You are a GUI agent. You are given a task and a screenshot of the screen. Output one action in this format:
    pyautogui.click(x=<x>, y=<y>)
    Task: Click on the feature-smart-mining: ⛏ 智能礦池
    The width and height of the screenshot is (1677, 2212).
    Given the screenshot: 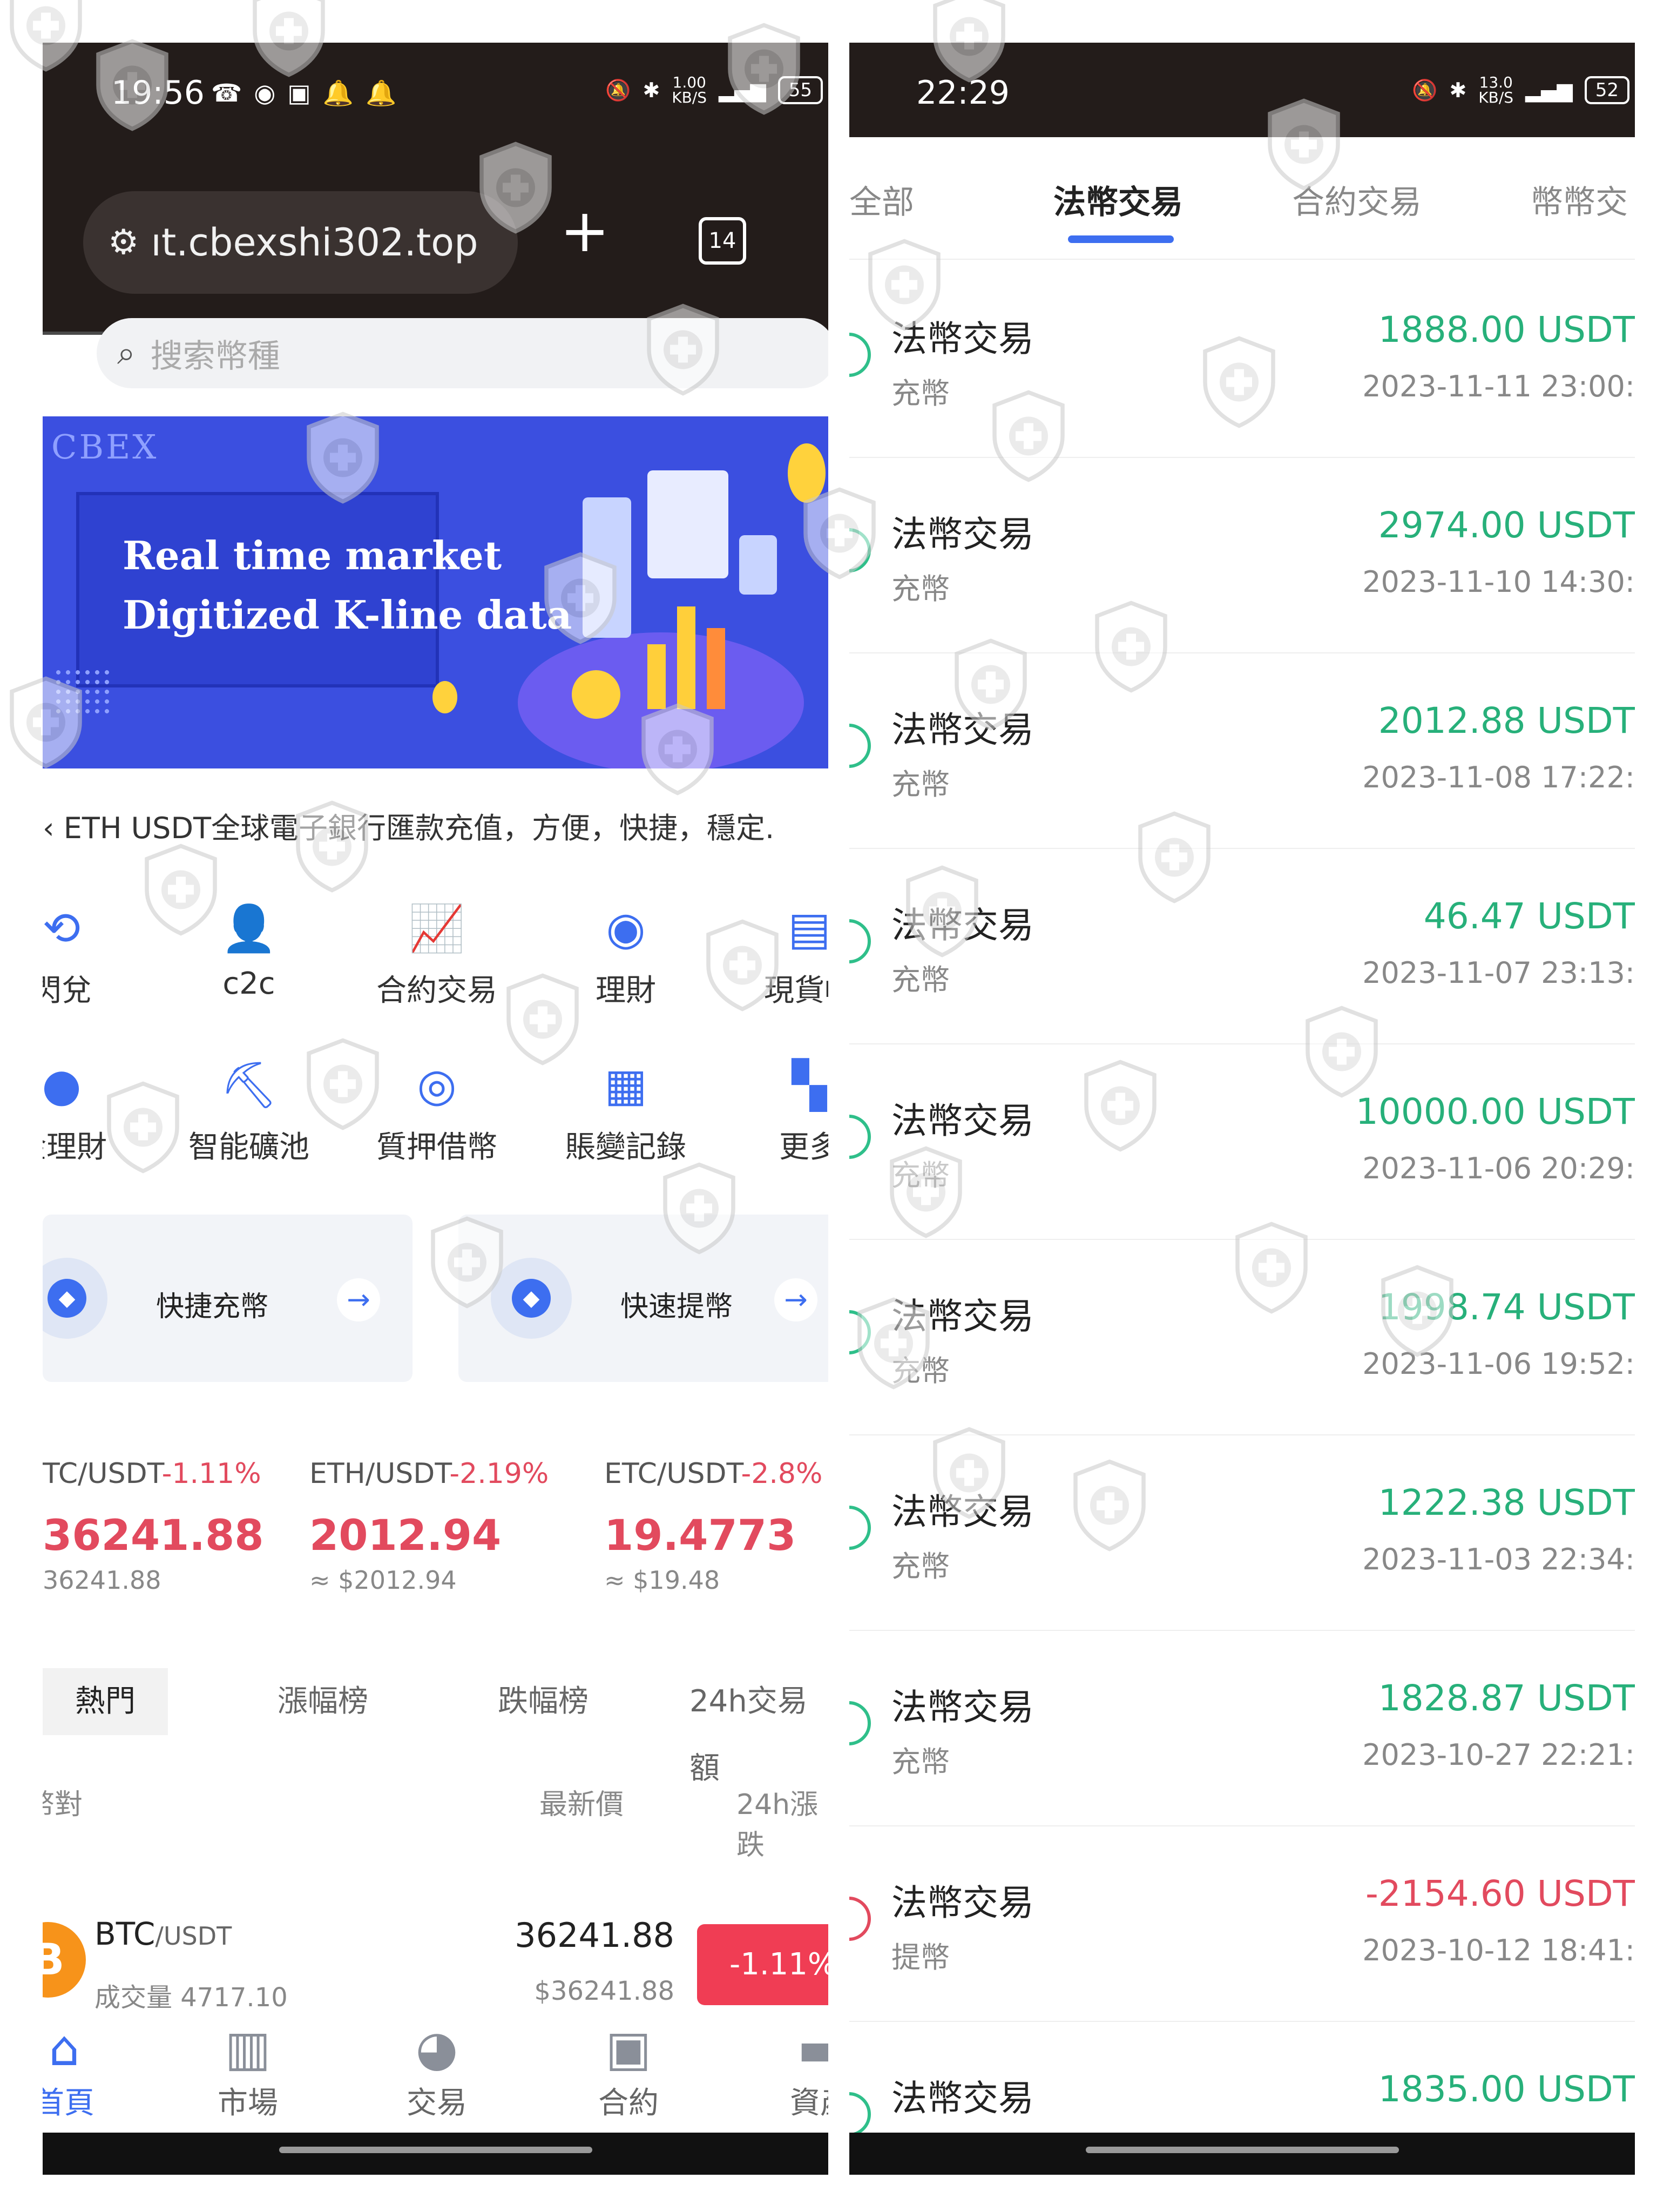 What is the action you would take?
    pyautogui.click(x=249, y=1112)
    